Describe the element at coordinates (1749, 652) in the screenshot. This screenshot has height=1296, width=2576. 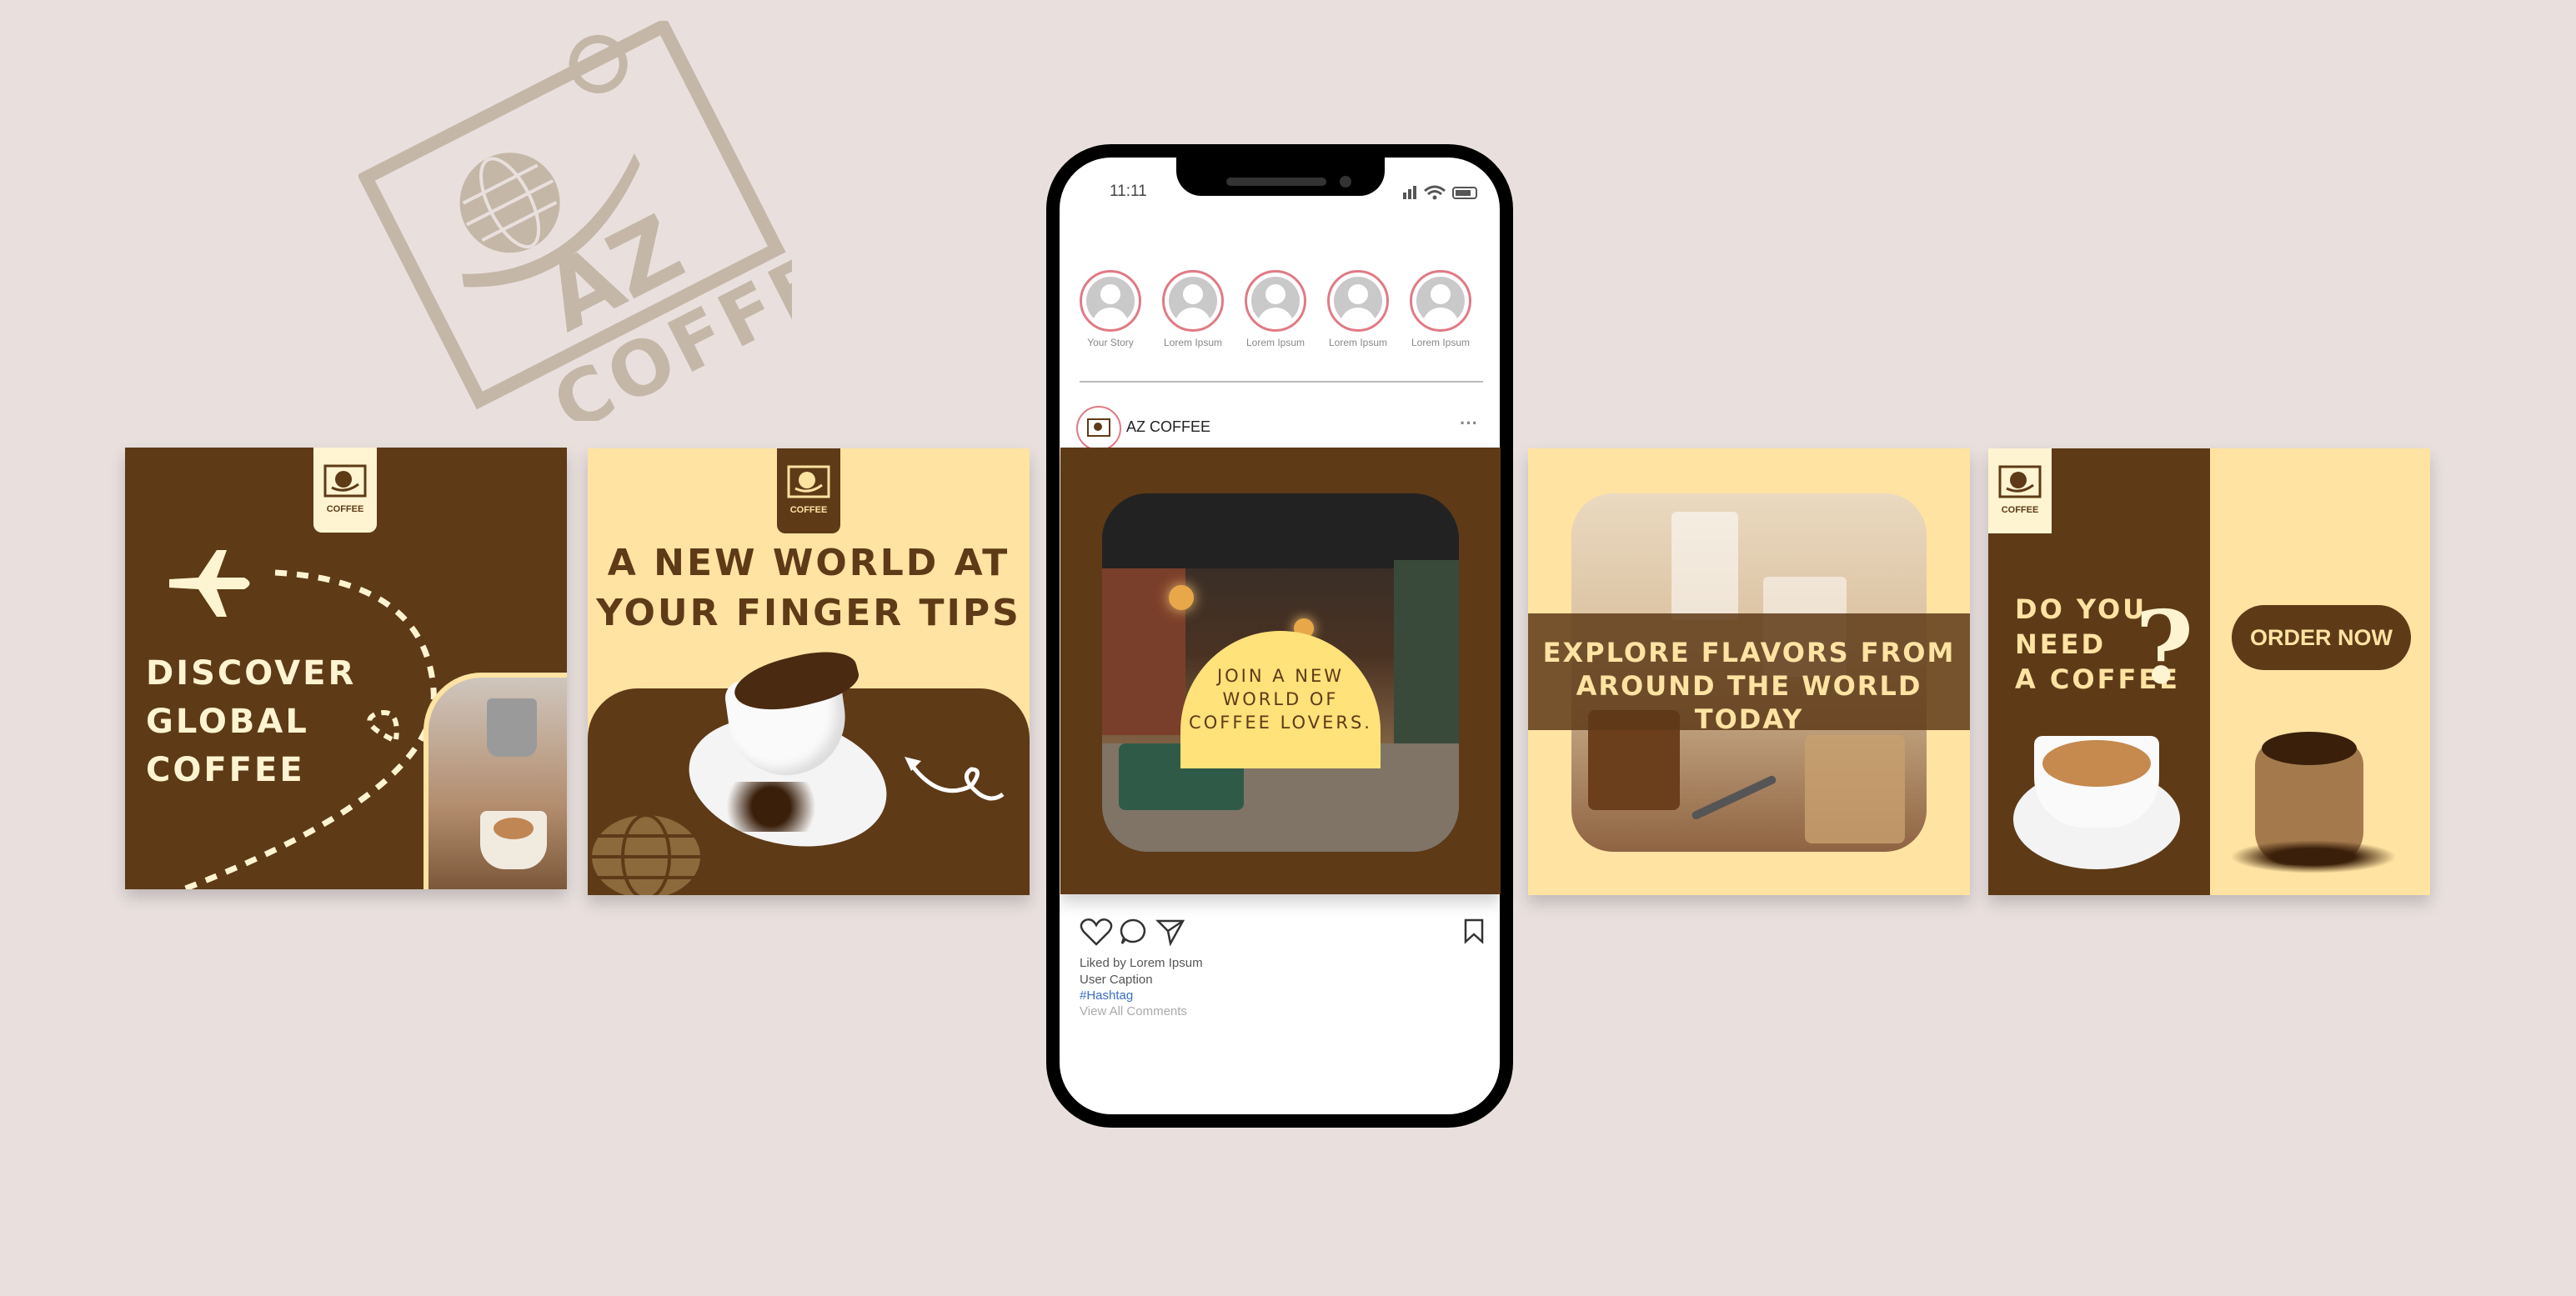
I see `headline-line-1: EXPLORE FLAVORS FROM` at that location.